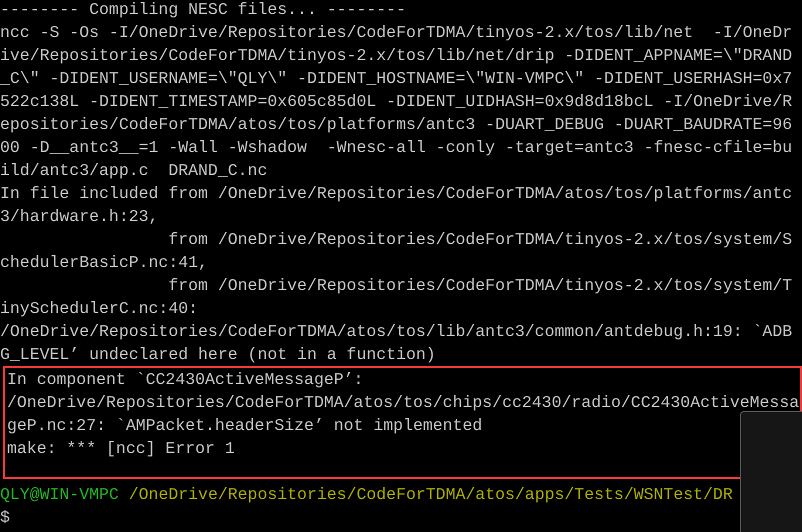 The width and height of the screenshot is (802, 532). I want to click on terminal-line: epositories/CodeForTDMA/atos/tos/platforms/antc3 -DUART_DEBUG -DUART_BAUDRATE=96, so click(396, 125).